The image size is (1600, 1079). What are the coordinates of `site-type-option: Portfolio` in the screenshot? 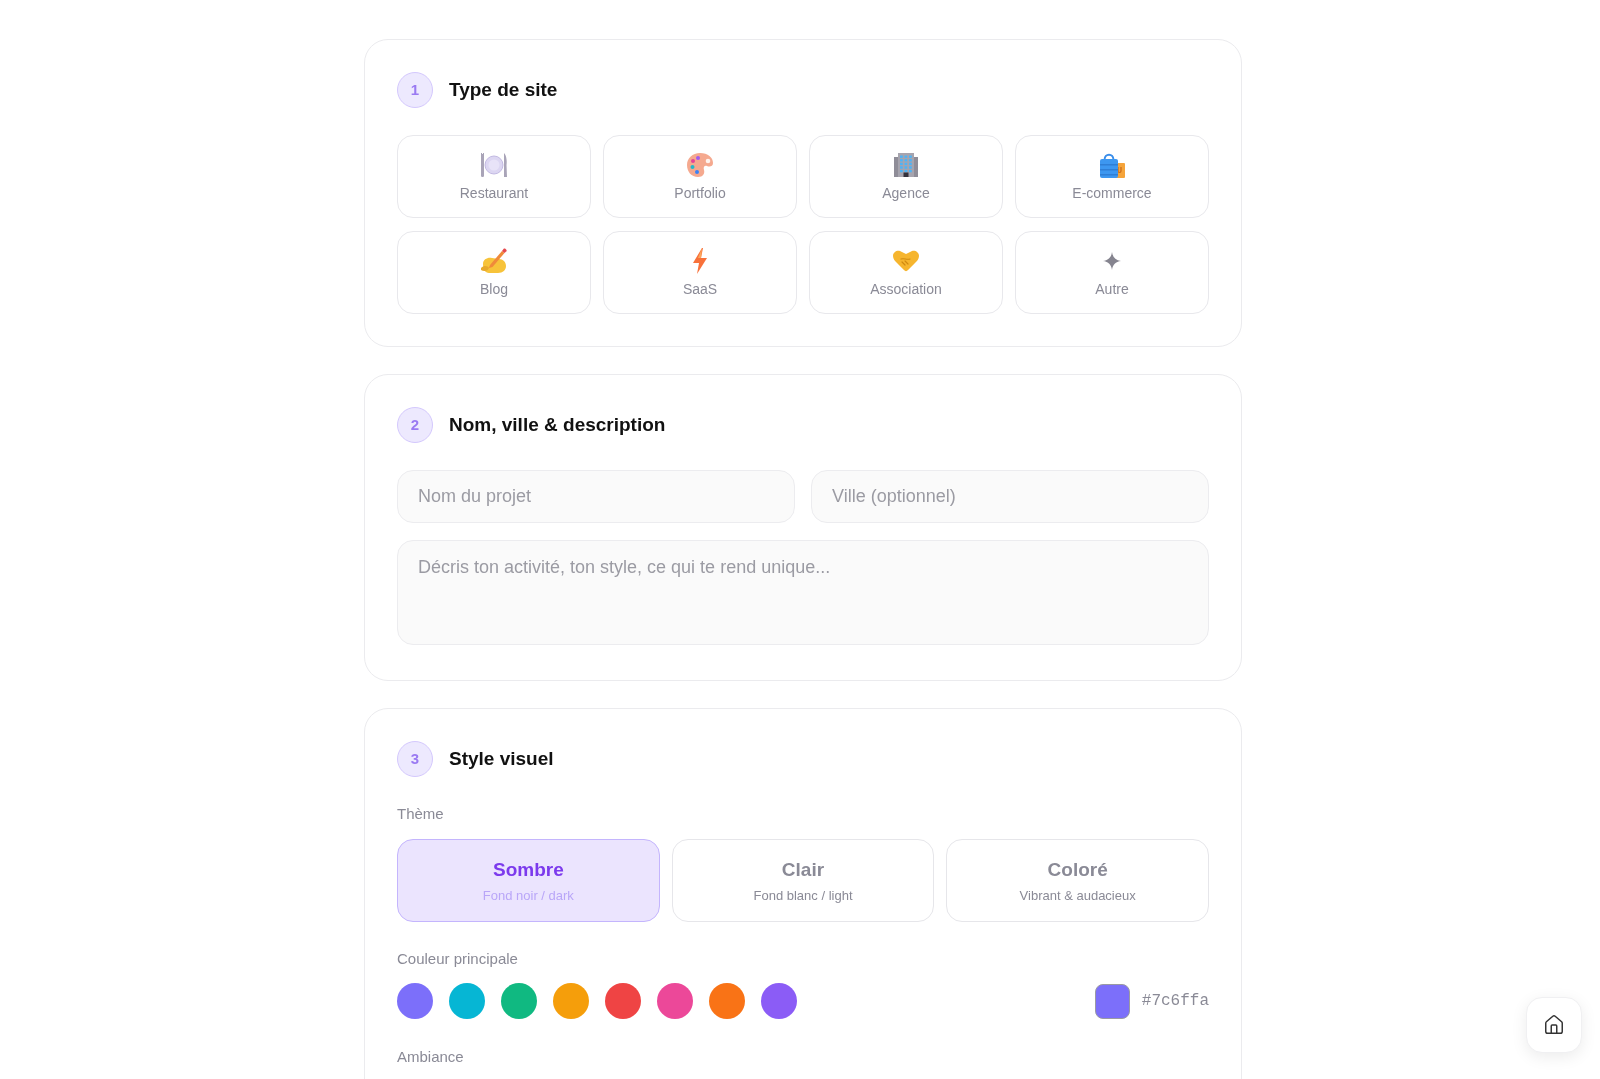 It's located at (700, 176).